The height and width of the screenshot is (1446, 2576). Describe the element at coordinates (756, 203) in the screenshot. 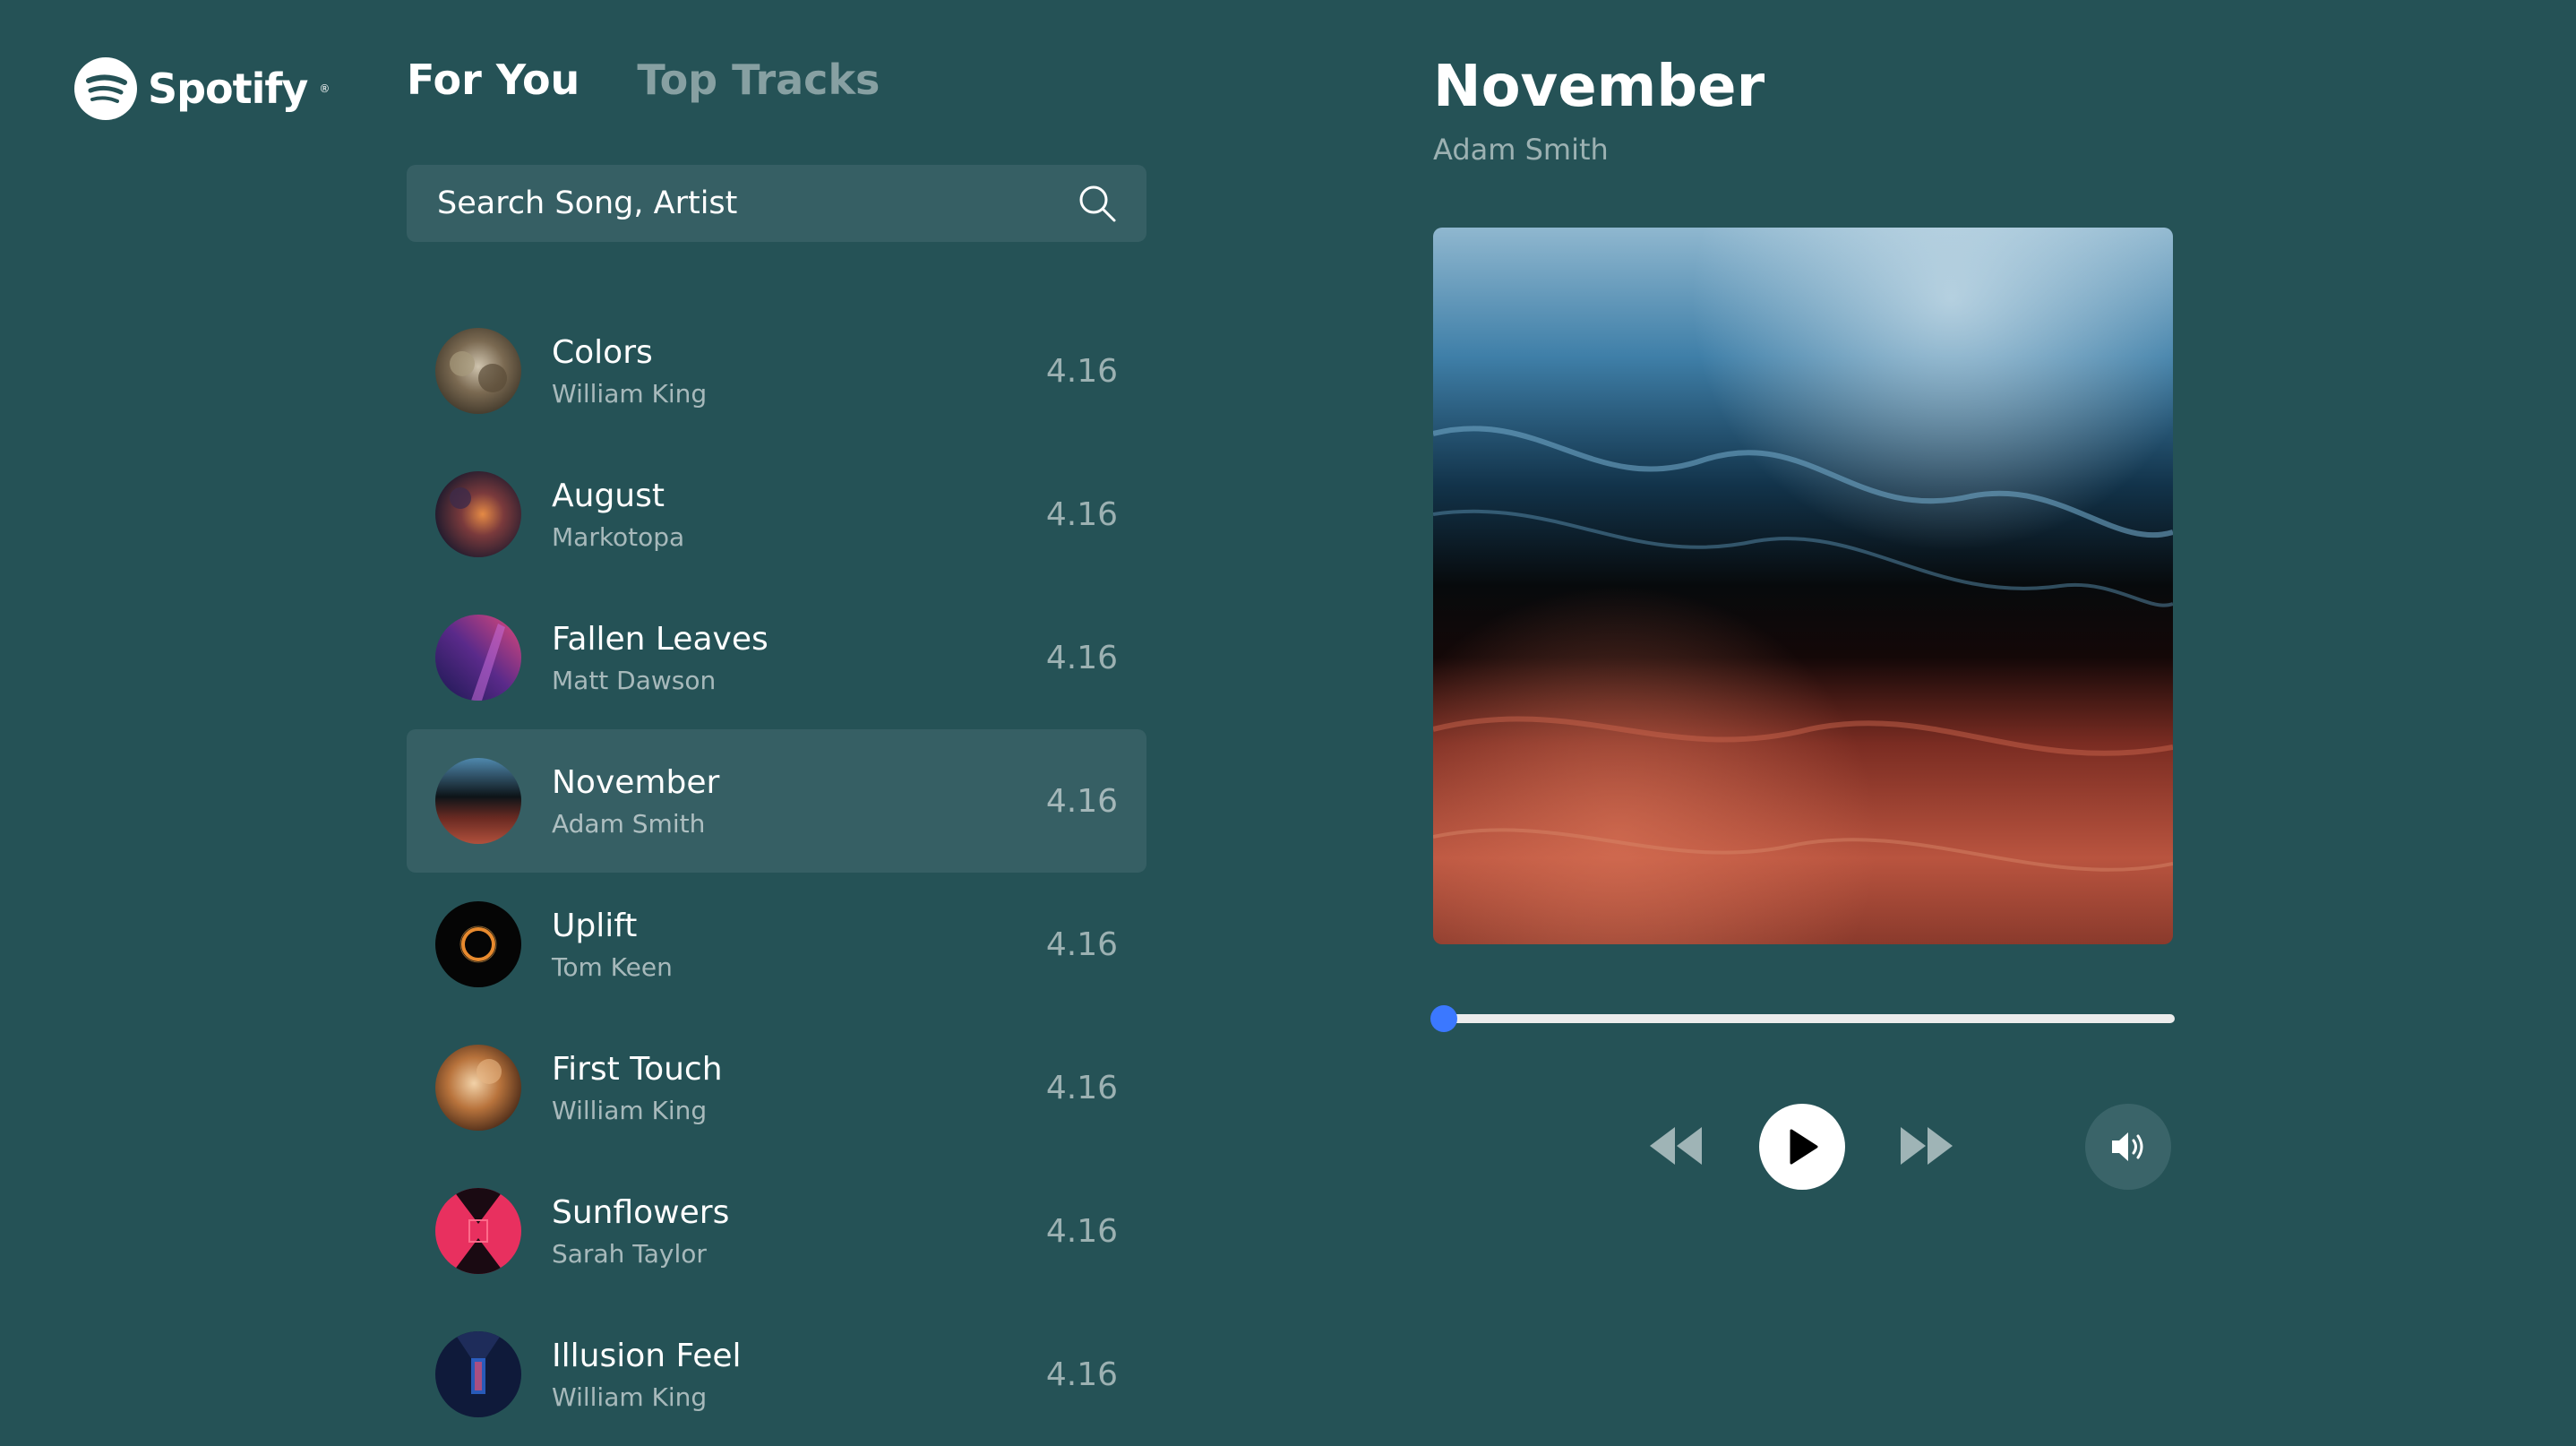

I see `search-input` at that location.